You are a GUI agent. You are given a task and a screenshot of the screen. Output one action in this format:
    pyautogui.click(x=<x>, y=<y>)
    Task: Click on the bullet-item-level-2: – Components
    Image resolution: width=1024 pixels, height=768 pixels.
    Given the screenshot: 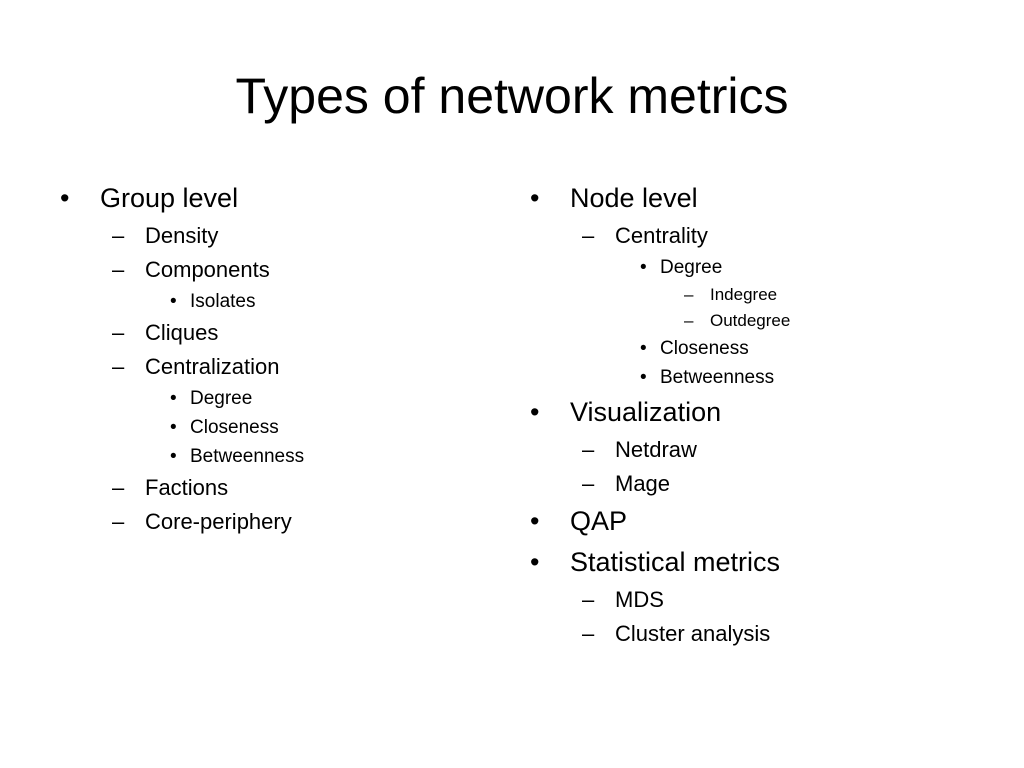 What is the action you would take?
    pyautogui.click(x=181, y=270)
    